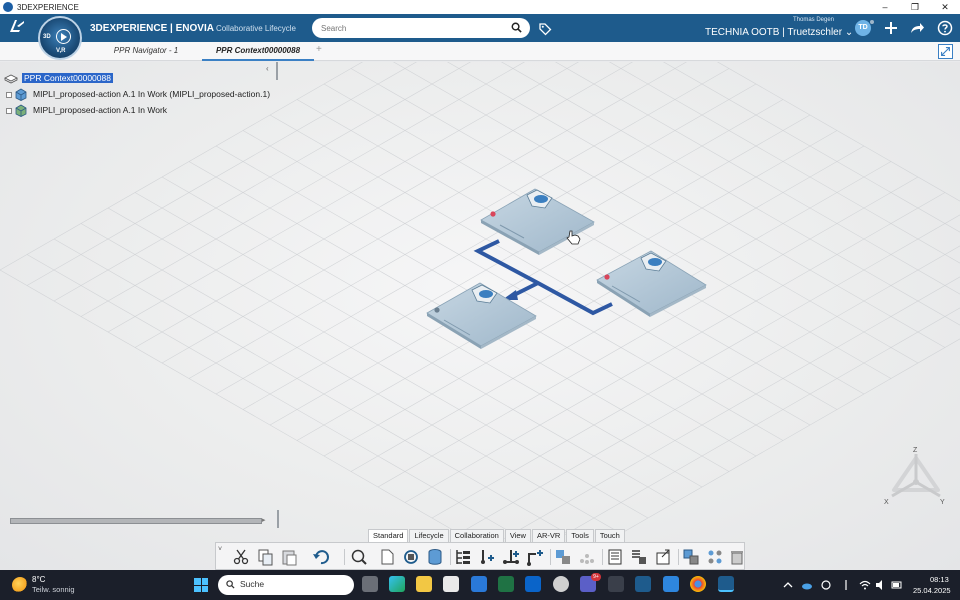  What do you see at coordinates (267, 68) in the screenshot?
I see `collapse-tree-icon: ‹` at bounding box center [267, 68].